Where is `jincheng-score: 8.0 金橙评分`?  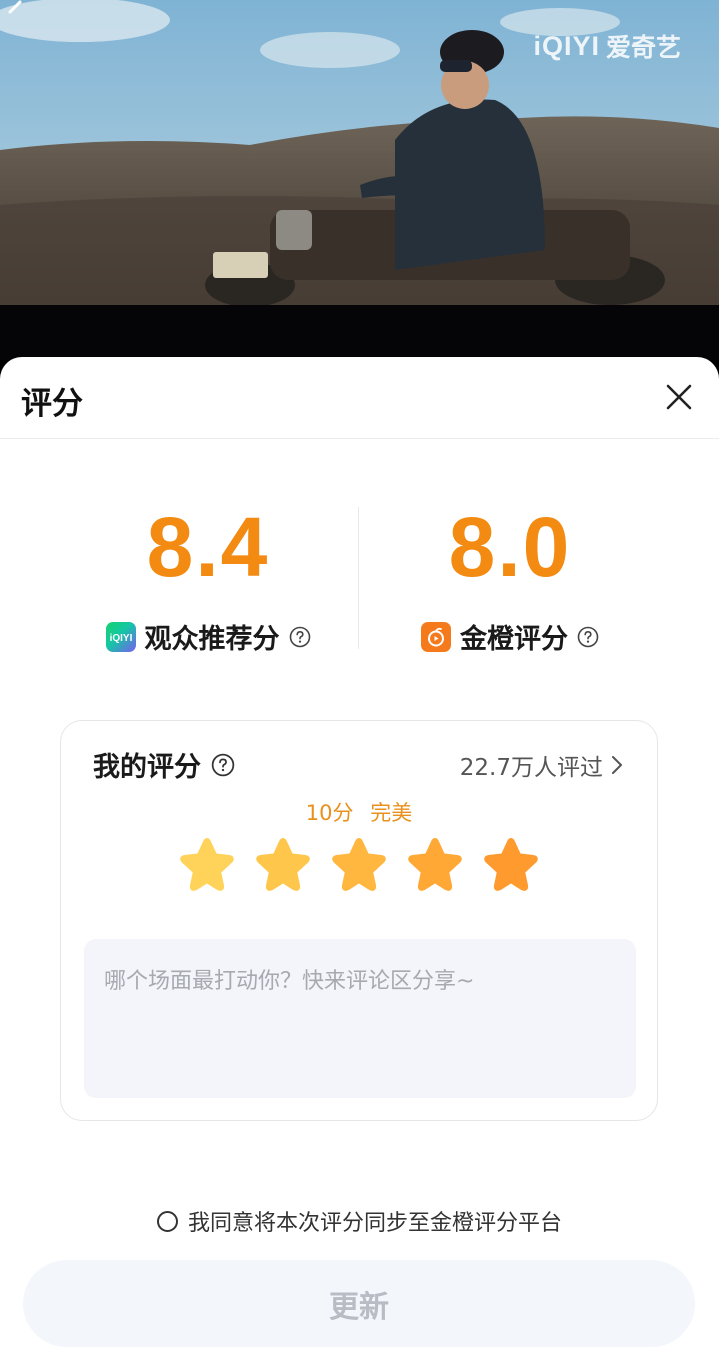
jincheng-score: 8.0 金橙评分 is located at coordinates (510, 580).